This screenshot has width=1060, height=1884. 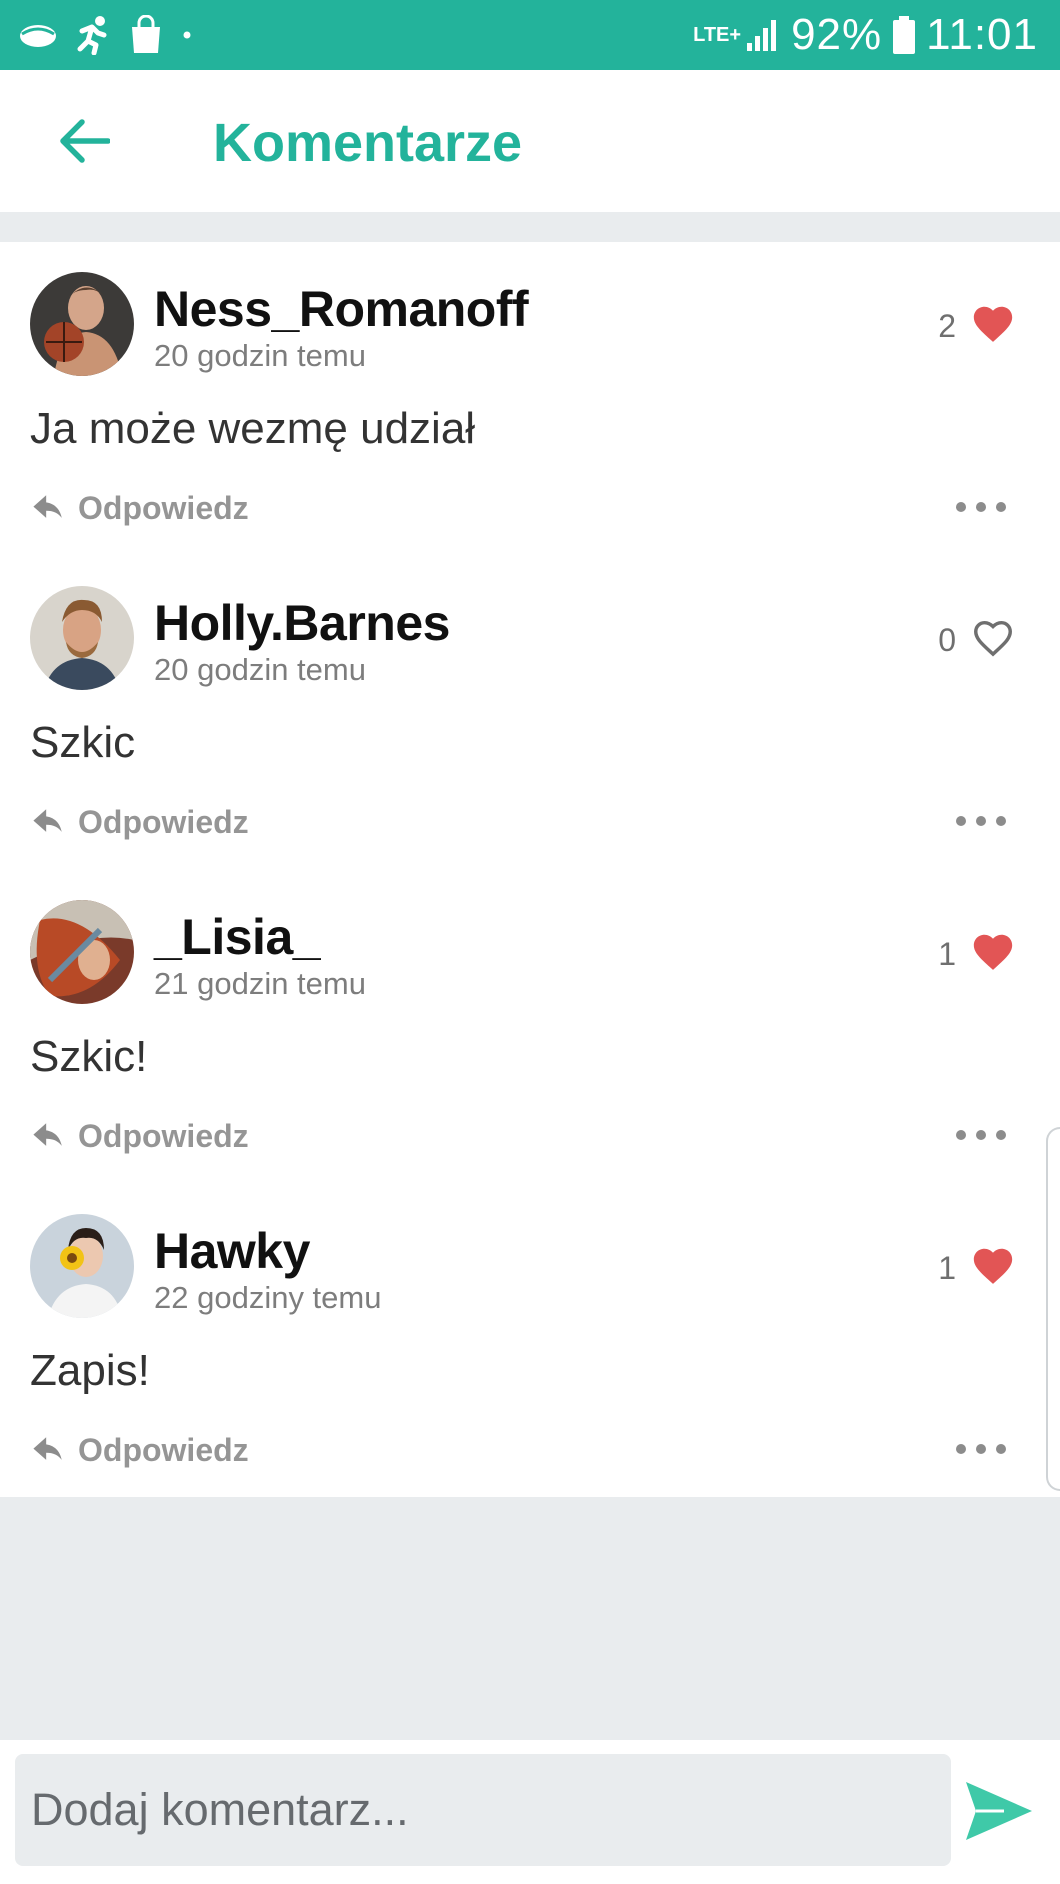 What do you see at coordinates (717, 35) in the screenshot?
I see `network-type: LTE+` at bounding box center [717, 35].